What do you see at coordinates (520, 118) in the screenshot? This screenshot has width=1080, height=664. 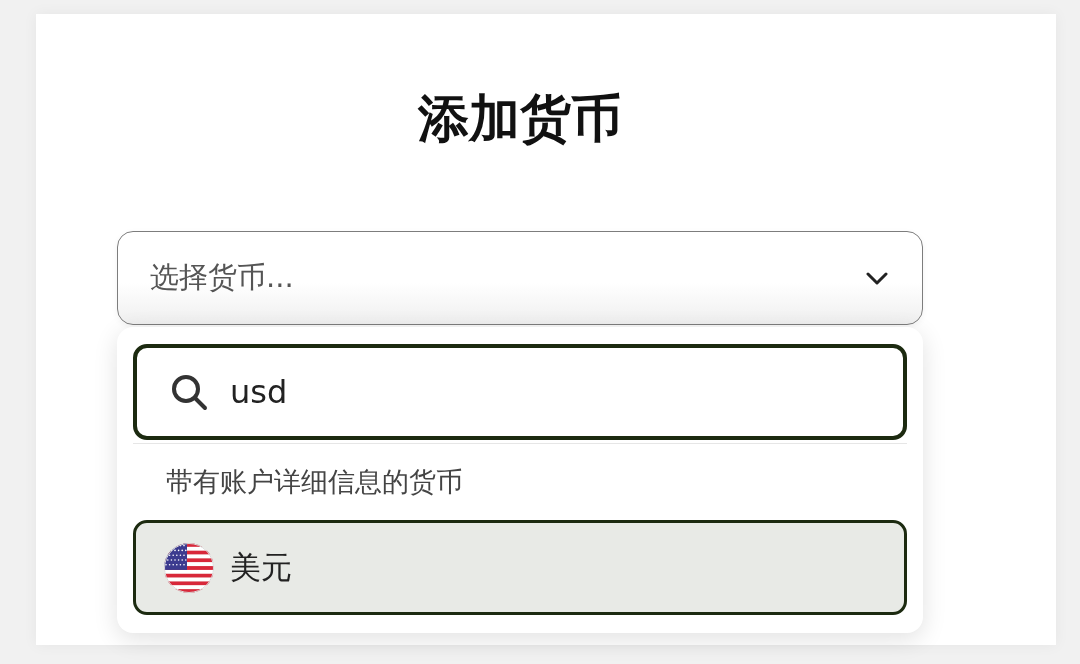 I see `dialog-title: 添加货币` at bounding box center [520, 118].